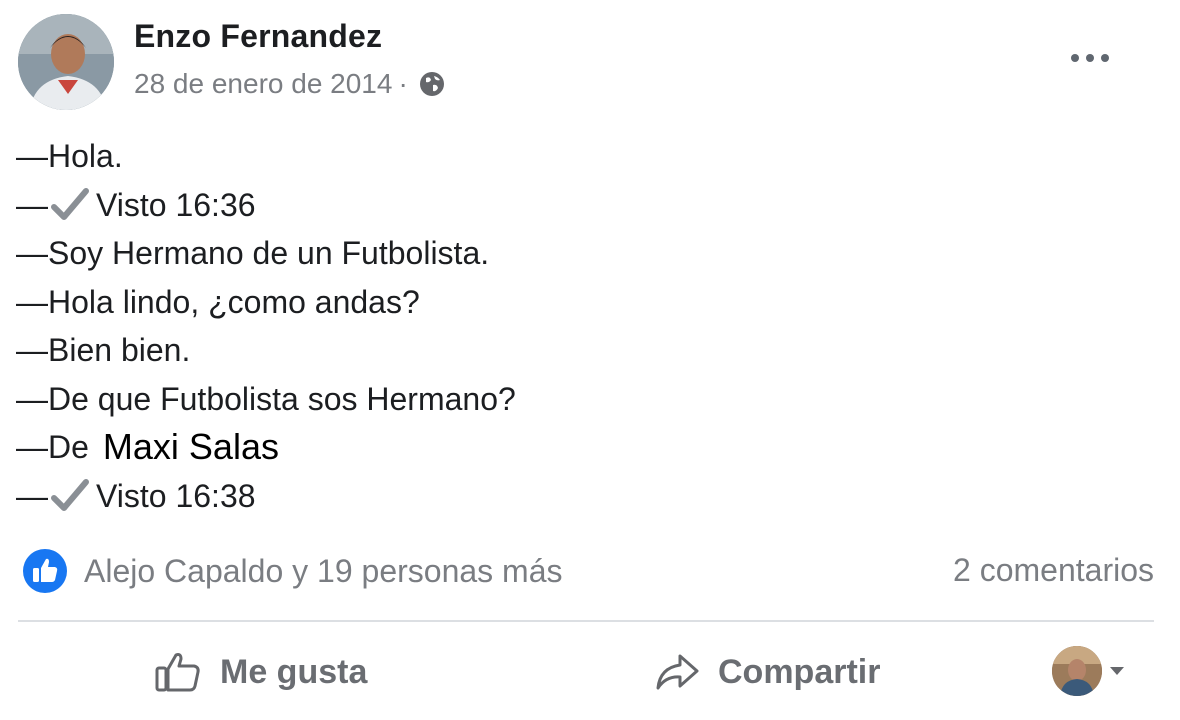 Image resolution: width=1180 pixels, height=720 pixels. I want to click on post-line: — Hola lindo, ¿como andas?, so click(218, 301).